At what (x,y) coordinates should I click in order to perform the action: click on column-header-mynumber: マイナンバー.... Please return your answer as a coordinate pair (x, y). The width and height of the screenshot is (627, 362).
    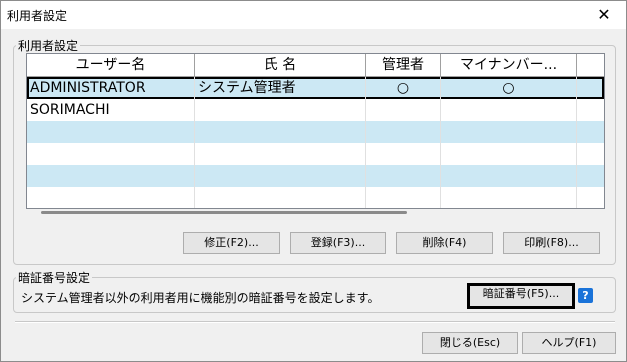
    Looking at the image, I should click on (509, 65).